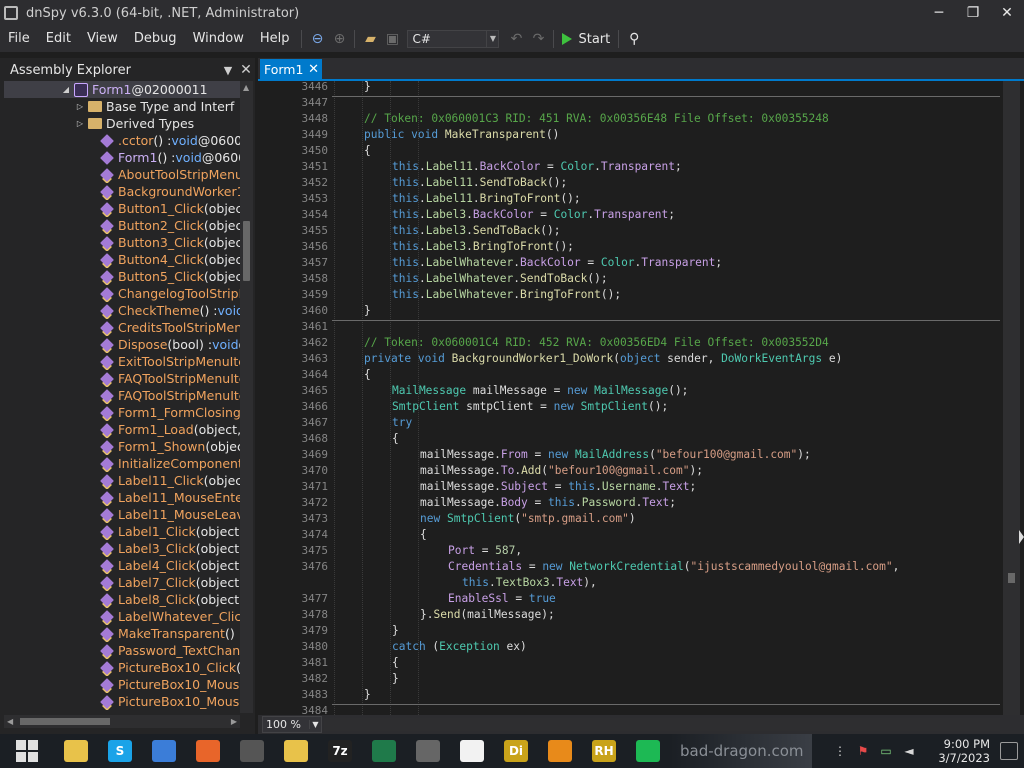  I want to click on tree-item: ExitToolStripMenuIte, so click(122, 361).